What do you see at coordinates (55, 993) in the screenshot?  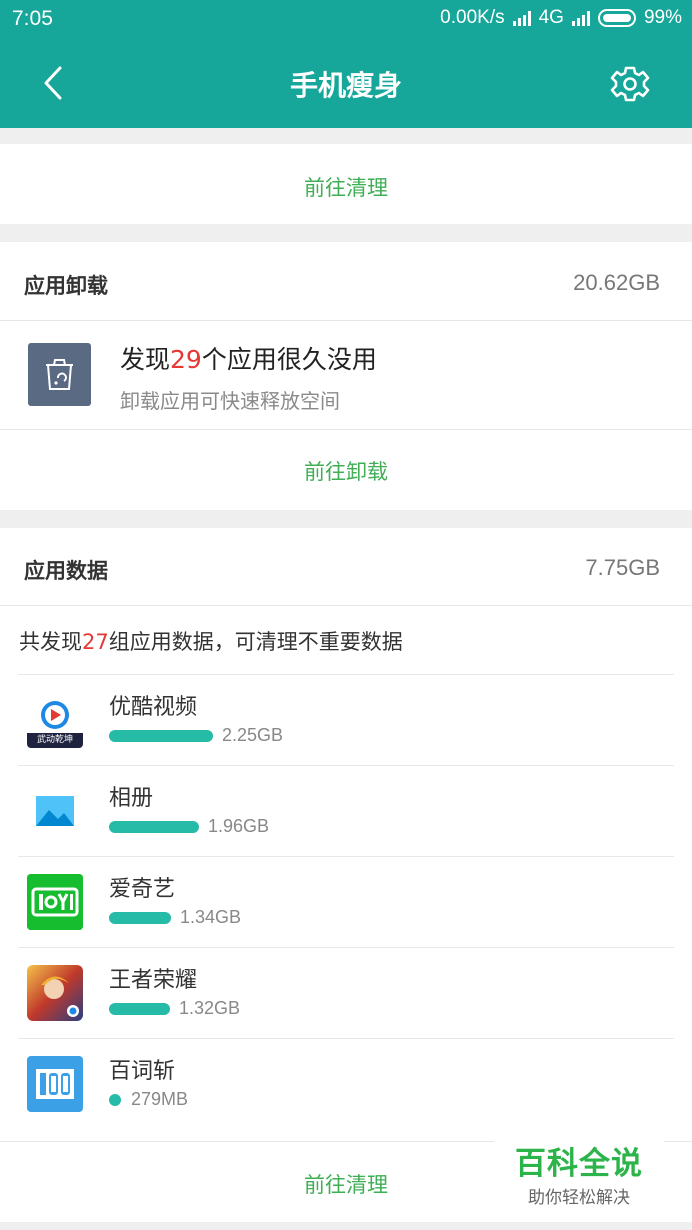 I see `honor-of-kings-app-icon` at bounding box center [55, 993].